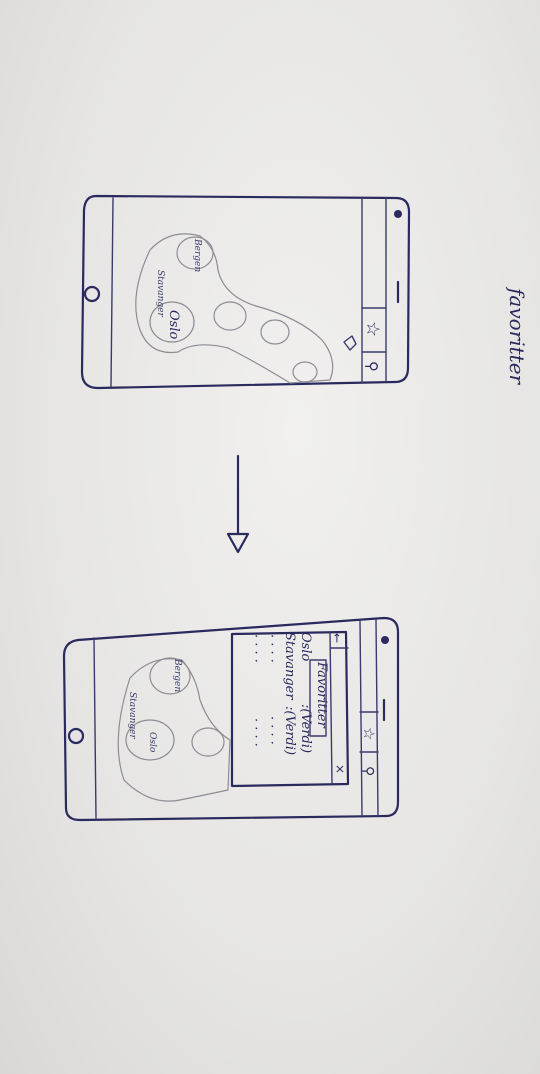  I want to click on favorite-row-name: Stavanger, so click(289, 666).